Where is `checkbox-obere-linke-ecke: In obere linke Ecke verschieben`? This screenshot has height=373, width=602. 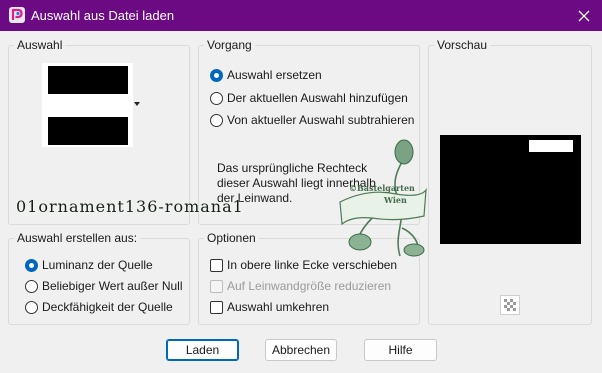 checkbox-obere-linke-ecke: In obere linke Ecke verschieben is located at coordinates (303, 265).